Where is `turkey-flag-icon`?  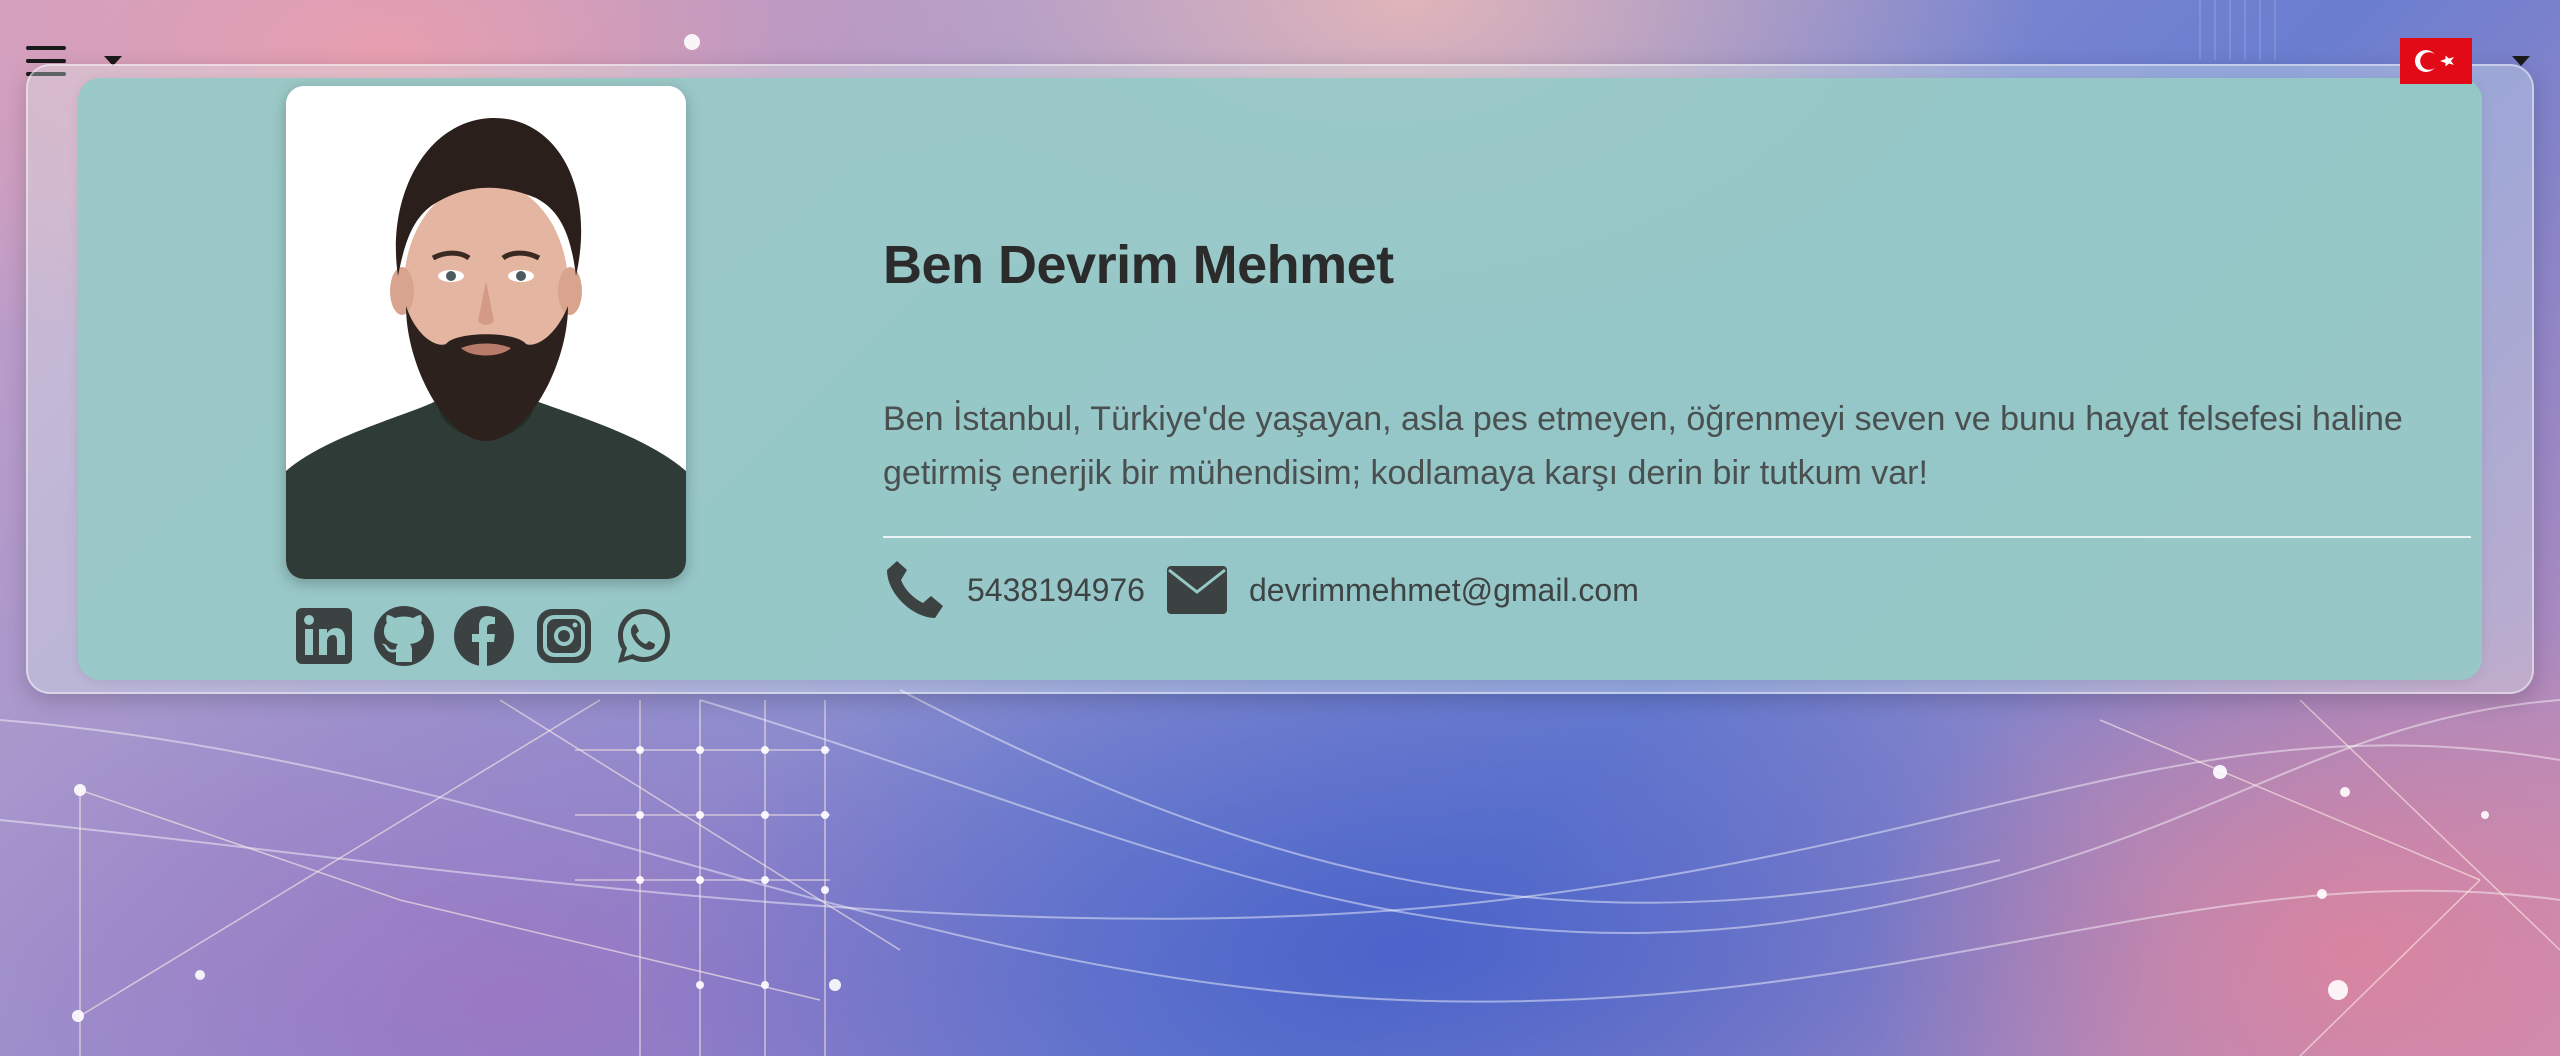 turkey-flag-icon is located at coordinates (2436, 61).